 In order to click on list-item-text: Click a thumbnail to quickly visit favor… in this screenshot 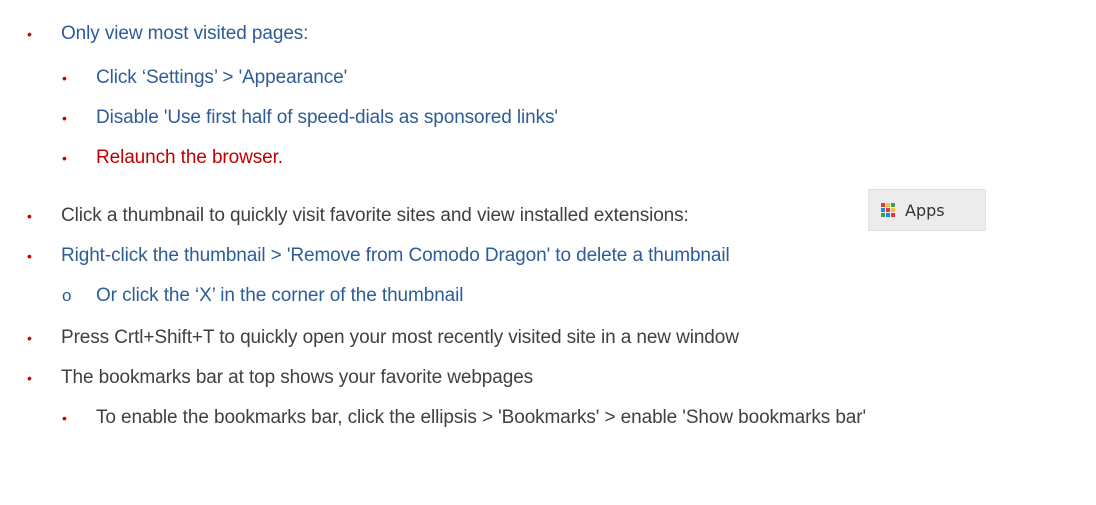, I will do `click(375, 215)`.